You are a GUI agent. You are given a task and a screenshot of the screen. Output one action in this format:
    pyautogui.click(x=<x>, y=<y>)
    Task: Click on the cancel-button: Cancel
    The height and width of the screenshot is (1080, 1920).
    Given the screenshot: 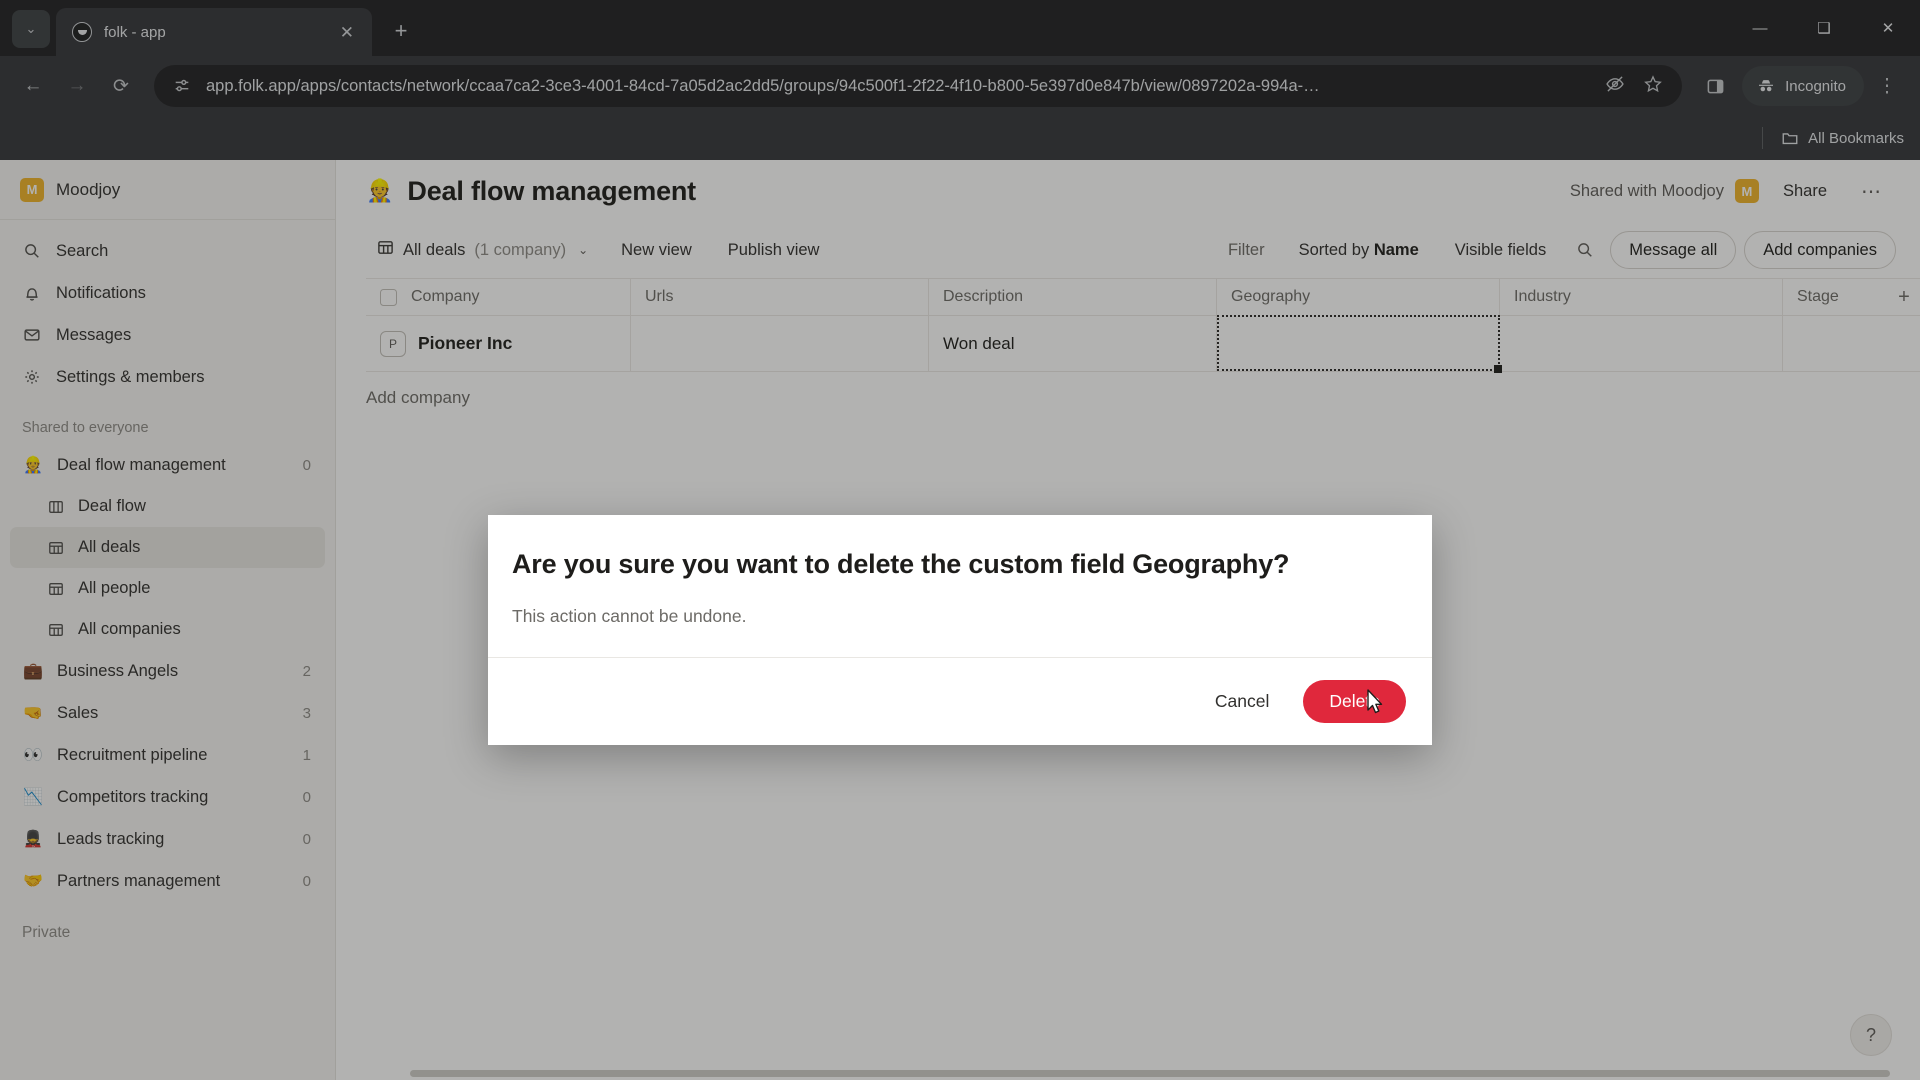 What is the action you would take?
    pyautogui.click(x=1242, y=701)
    